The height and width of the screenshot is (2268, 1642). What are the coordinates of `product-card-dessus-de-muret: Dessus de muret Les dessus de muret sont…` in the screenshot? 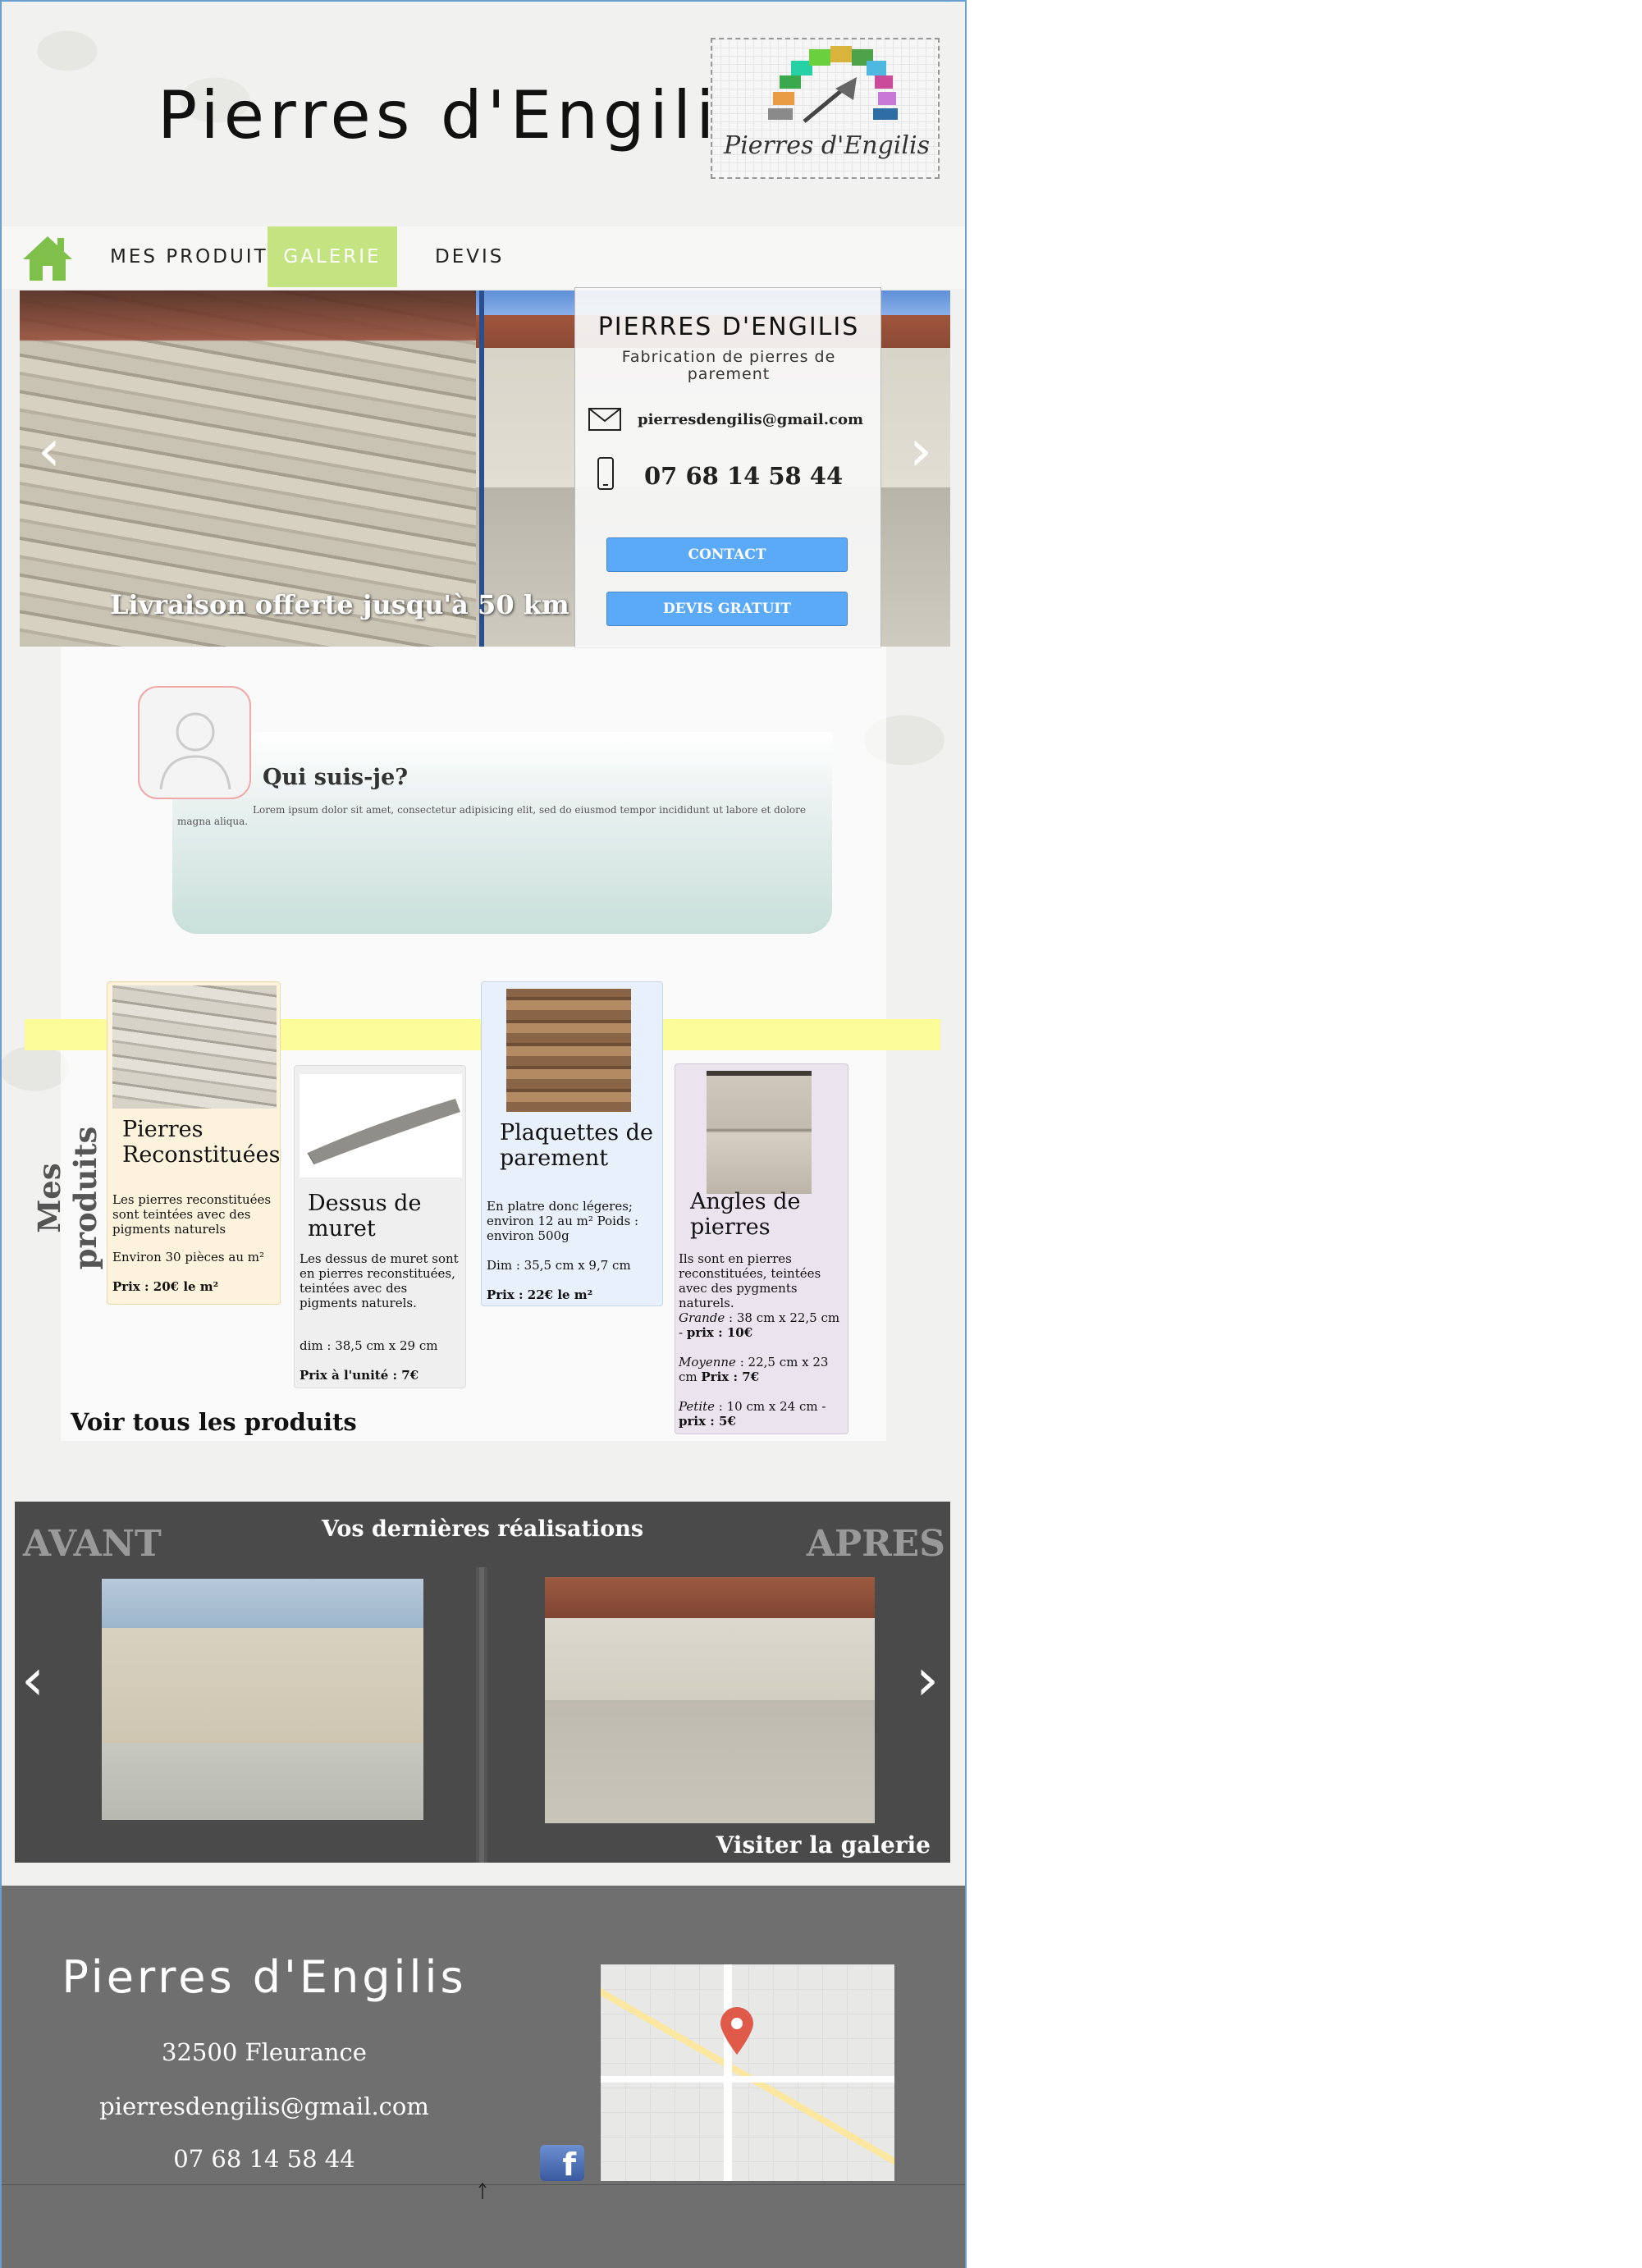 It's located at (380, 1226).